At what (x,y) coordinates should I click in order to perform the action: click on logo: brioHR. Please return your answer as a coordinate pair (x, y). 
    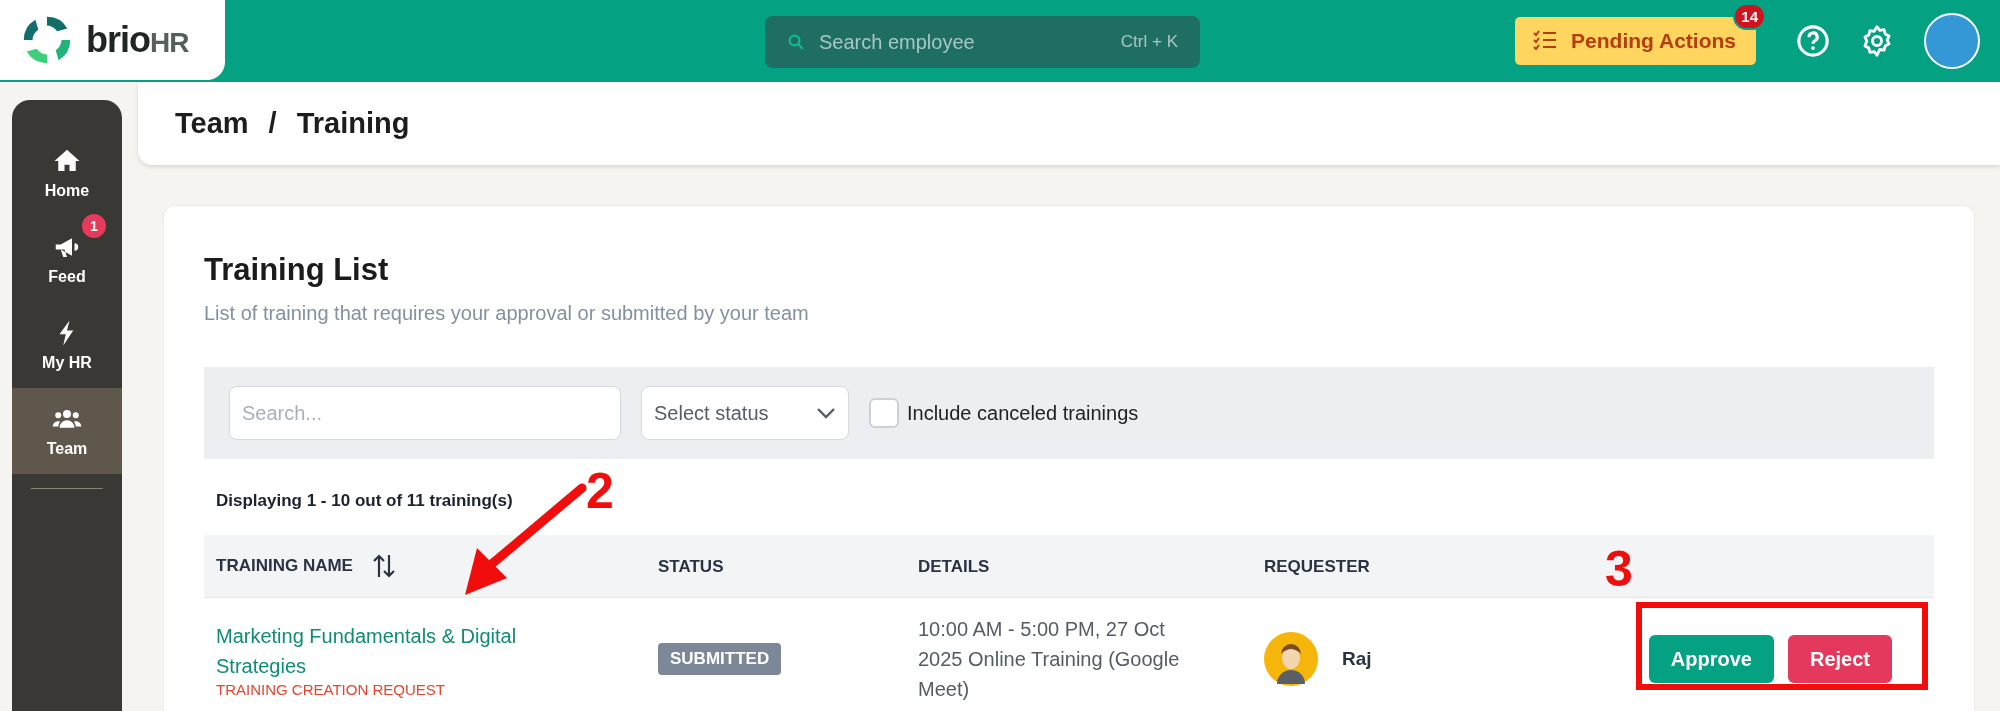
    Looking at the image, I should click on (112, 40).